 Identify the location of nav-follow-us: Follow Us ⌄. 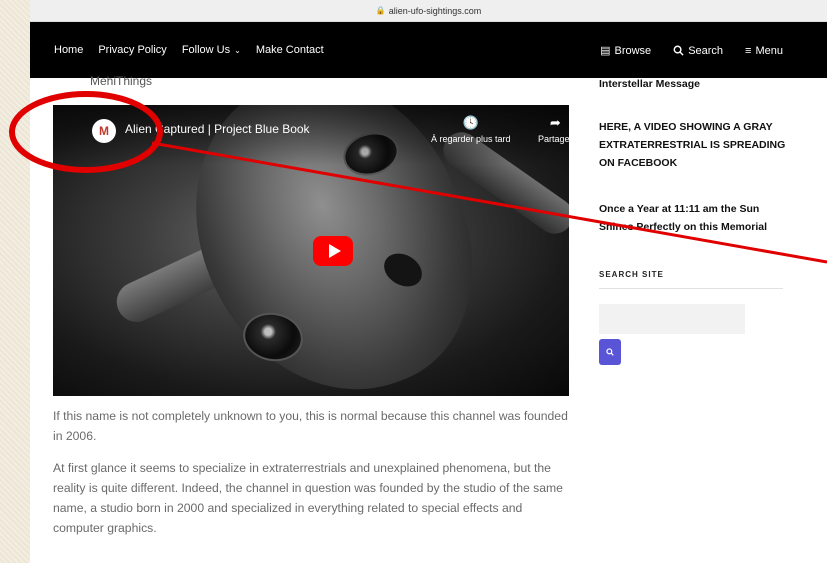
(211, 50).